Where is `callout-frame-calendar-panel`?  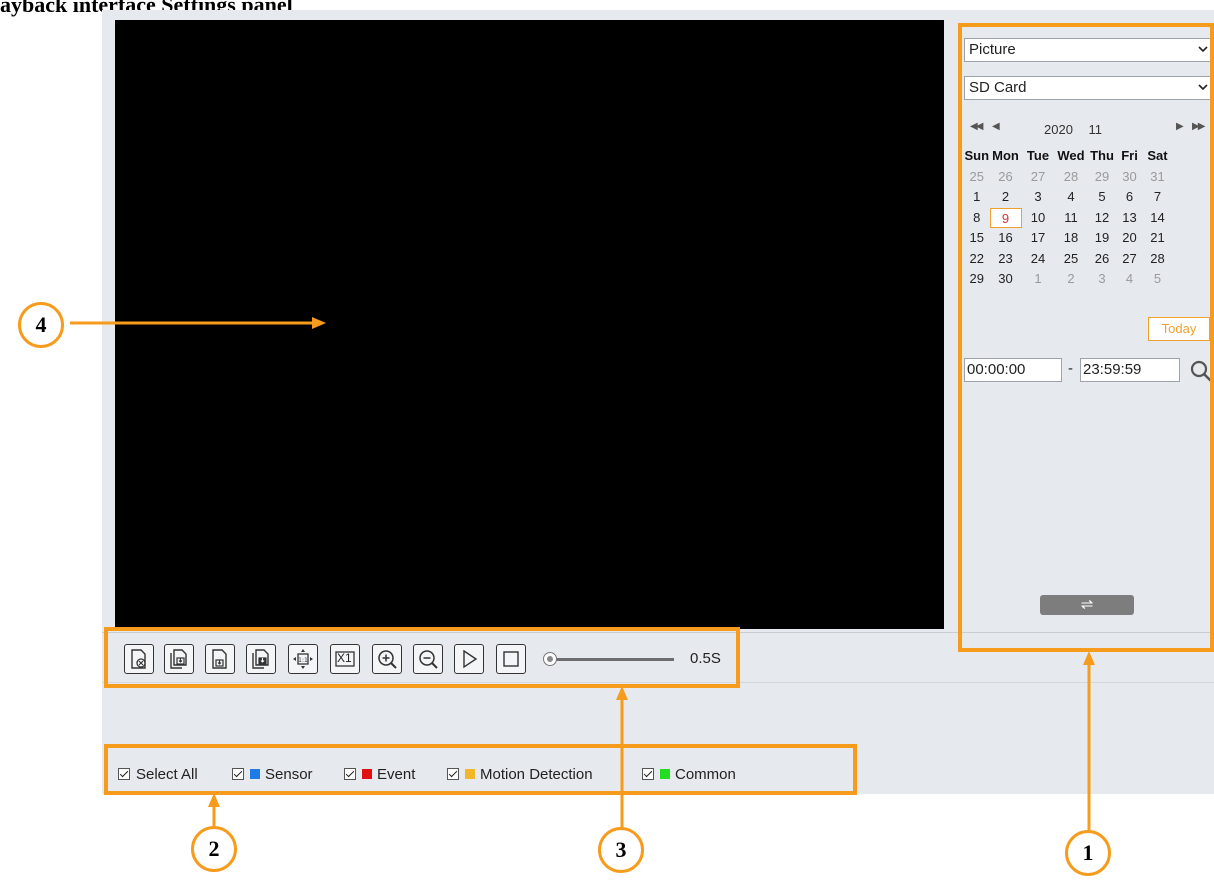
callout-frame-calendar-panel is located at coordinates (1086, 337).